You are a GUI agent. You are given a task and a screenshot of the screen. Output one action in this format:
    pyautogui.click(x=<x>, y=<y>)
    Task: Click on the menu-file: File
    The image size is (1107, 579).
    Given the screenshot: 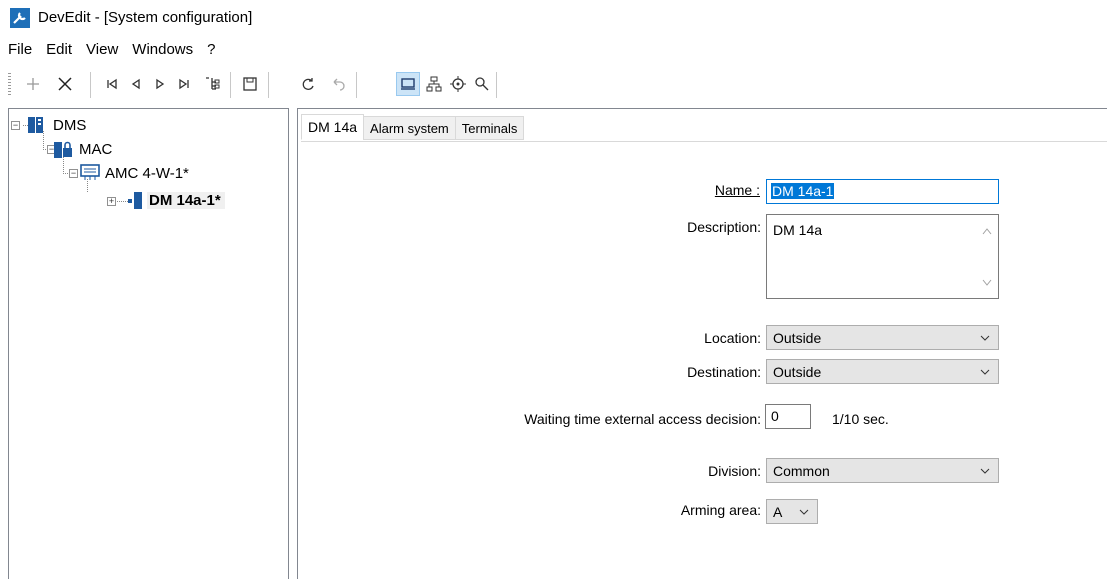 What is the action you would take?
    pyautogui.click(x=19, y=51)
    